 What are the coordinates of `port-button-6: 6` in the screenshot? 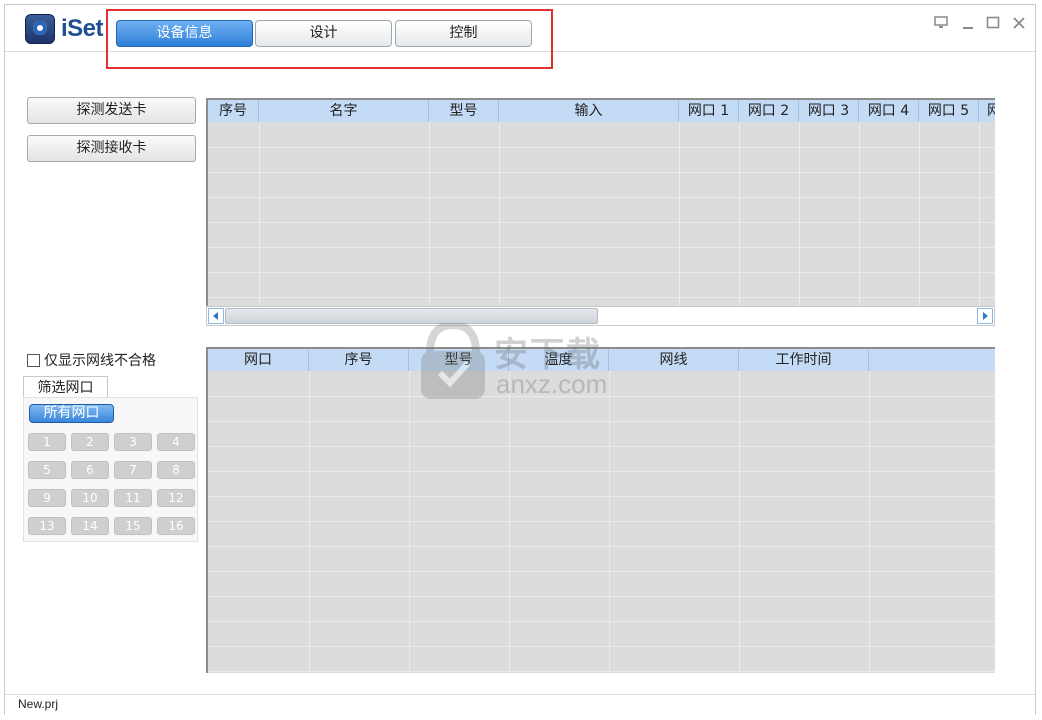 It's located at (90, 470).